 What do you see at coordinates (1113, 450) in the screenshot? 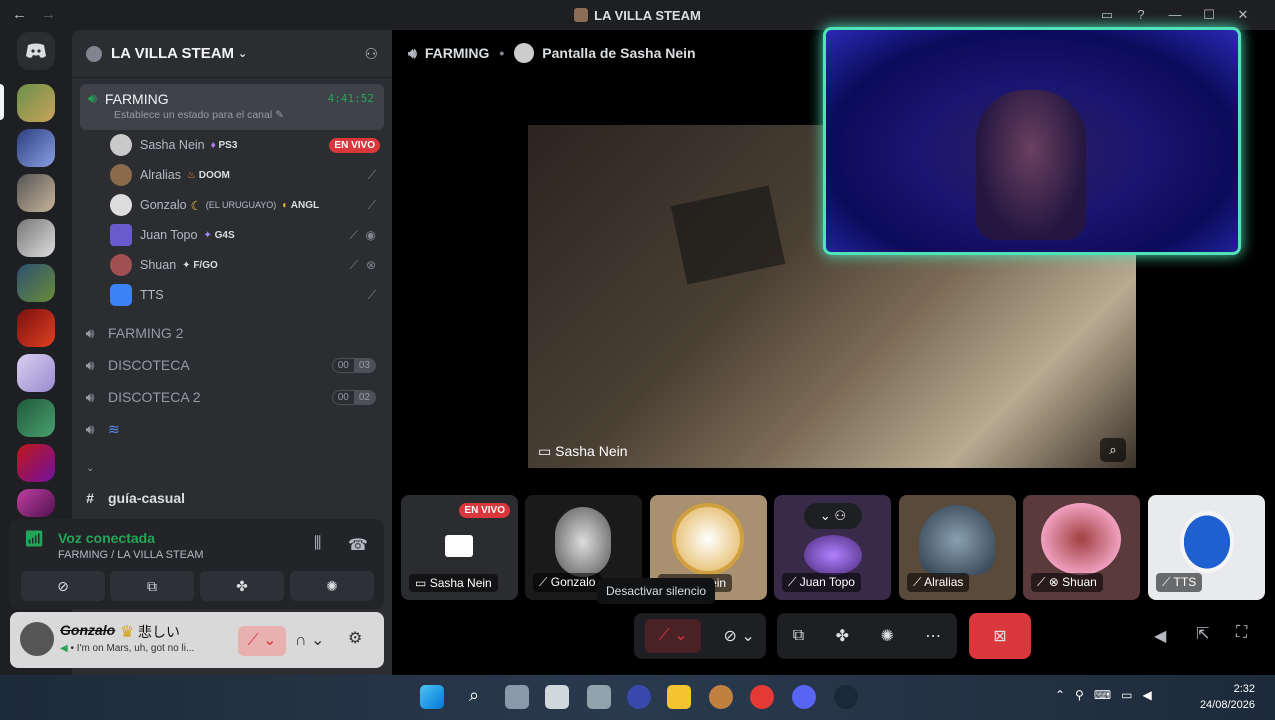
I see `zoom-icon: ⌕` at bounding box center [1113, 450].